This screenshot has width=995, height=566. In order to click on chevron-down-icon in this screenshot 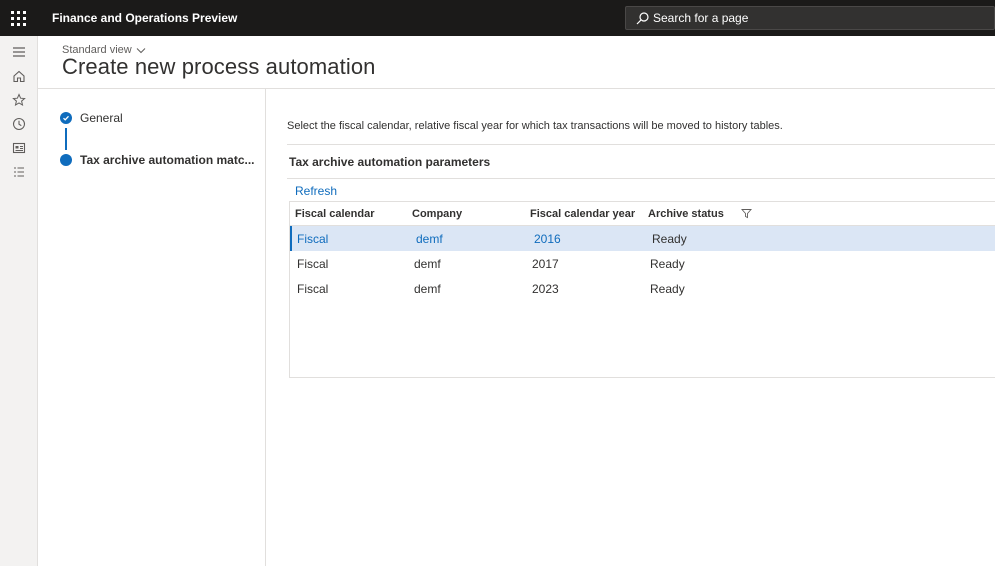, I will do `click(141, 50)`.